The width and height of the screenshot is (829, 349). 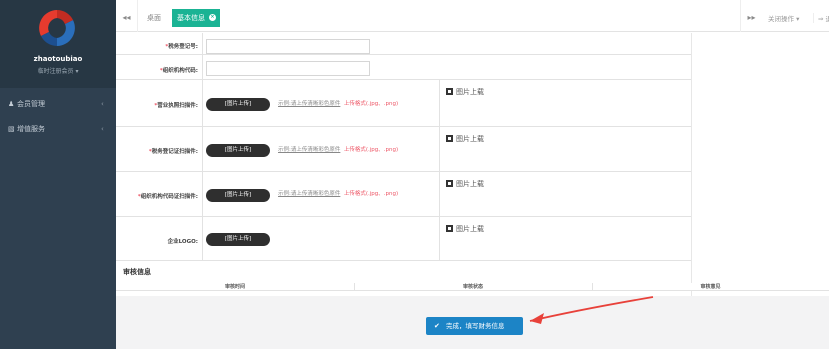 What do you see at coordinates (238, 195) in the screenshot?
I see `upload-org-cert-button: [图片上传]` at bounding box center [238, 195].